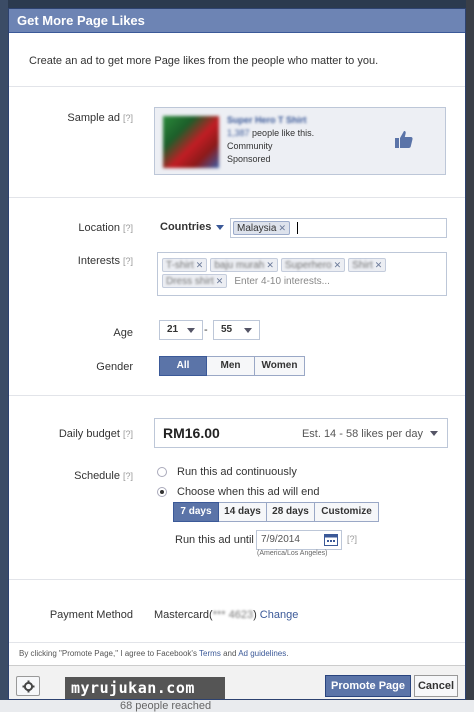  What do you see at coordinates (362, 434) in the screenshot?
I see `budget-estimate: Est. 14 - 58 likes per day` at bounding box center [362, 434].